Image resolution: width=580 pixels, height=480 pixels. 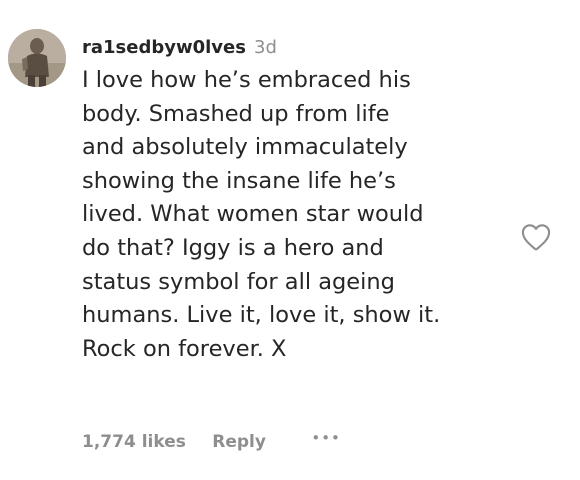 What do you see at coordinates (236, 113) in the screenshot?
I see `comment-text-line: body. Smashed up from life` at bounding box center [236, 113].